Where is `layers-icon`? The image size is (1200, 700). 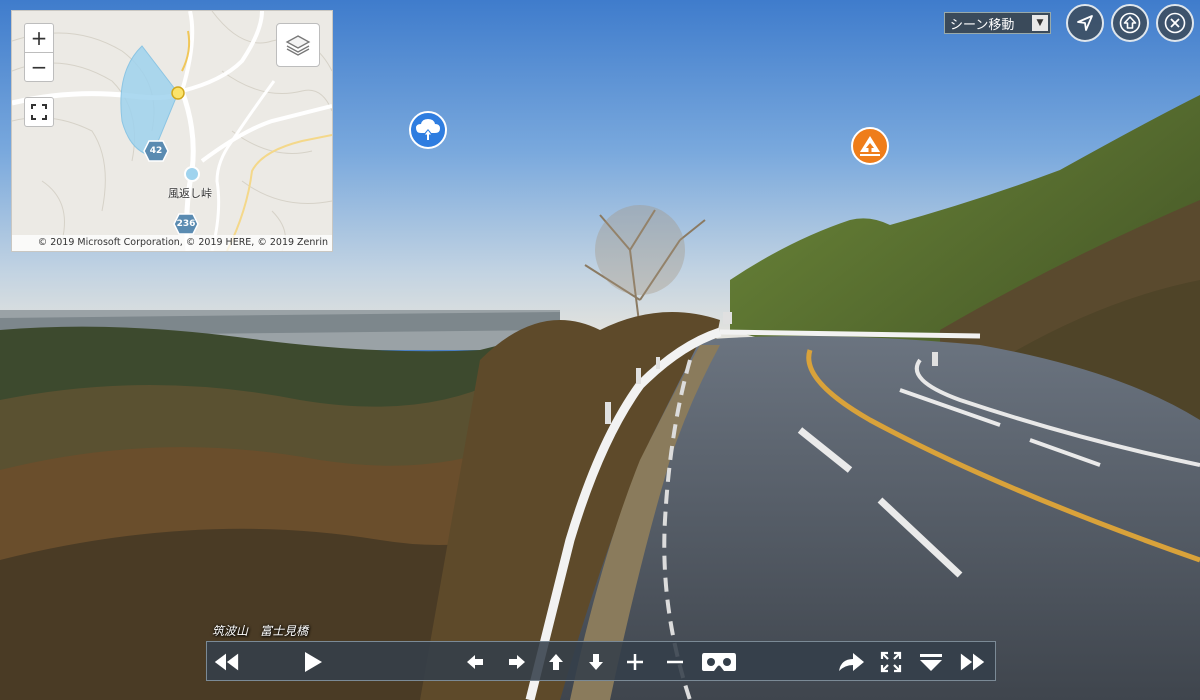
layers-icon is located at coordinates (298, 45).